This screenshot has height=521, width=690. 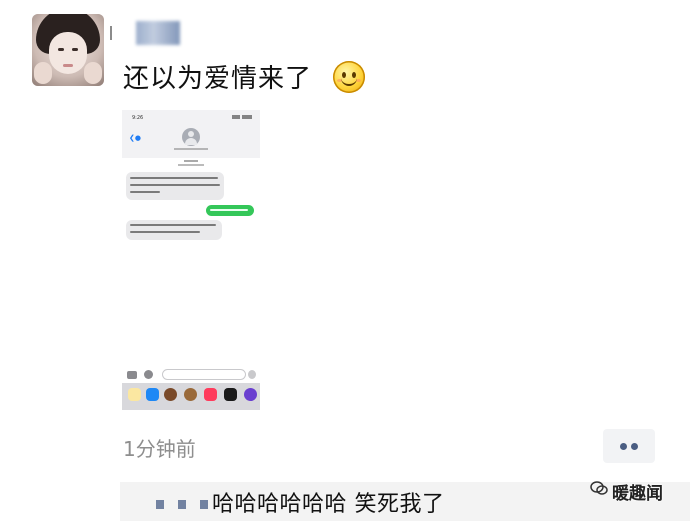 What do you see at coordinates (252, 374) in the screenshot?
I see `mic-icon` at bounding box center [252, 374].